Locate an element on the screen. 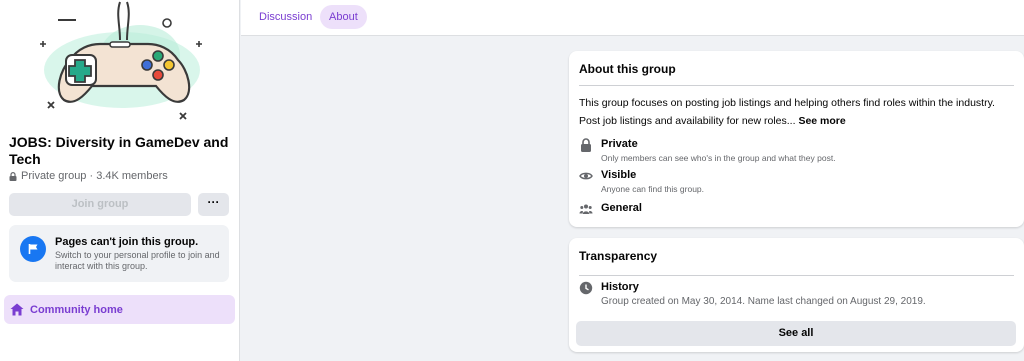  group-tab-bar: Discussion About is located at coordinates (632, 18).